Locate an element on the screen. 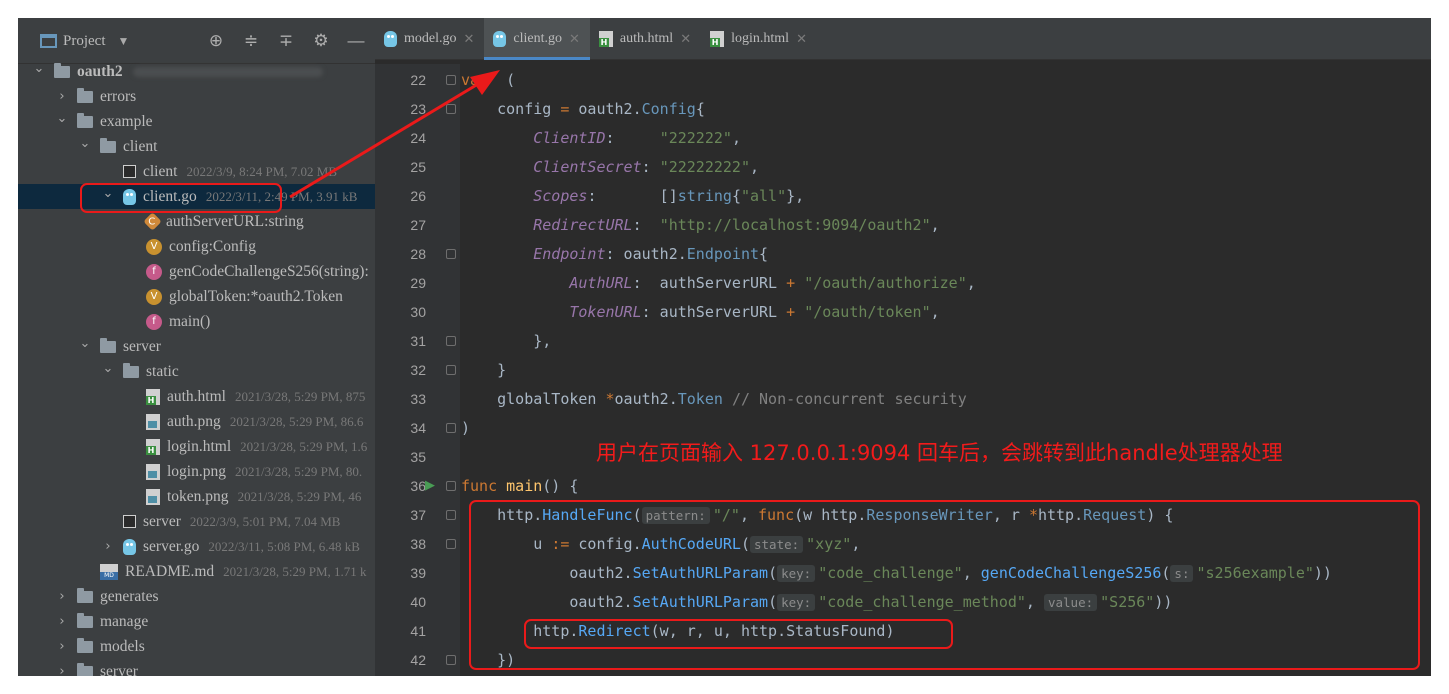 The image size is (1449, 694). code-line: 25 ClientSecret: "22222222", is located at coordinates (903, 166).